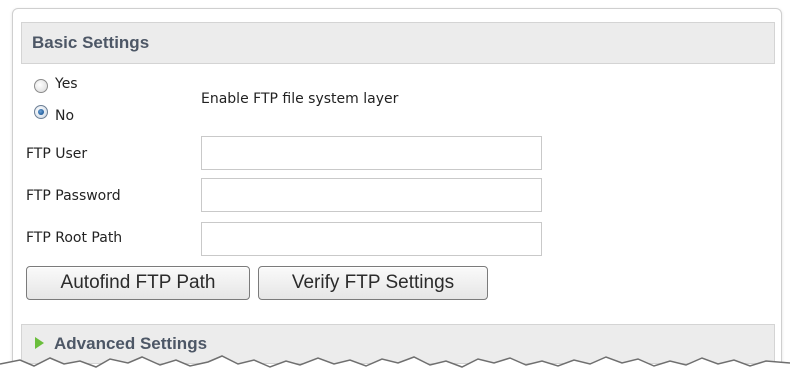 The width and height of the screenshot is (790, 378). What do you see at coordinates (39, 343) in the screenshot?
I see `triangle-right-icon` at bounding box center [39, 343].